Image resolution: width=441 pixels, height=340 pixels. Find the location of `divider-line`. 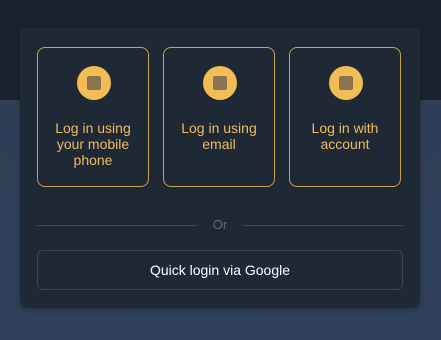

divider-line is located at coordinates (323, 225).